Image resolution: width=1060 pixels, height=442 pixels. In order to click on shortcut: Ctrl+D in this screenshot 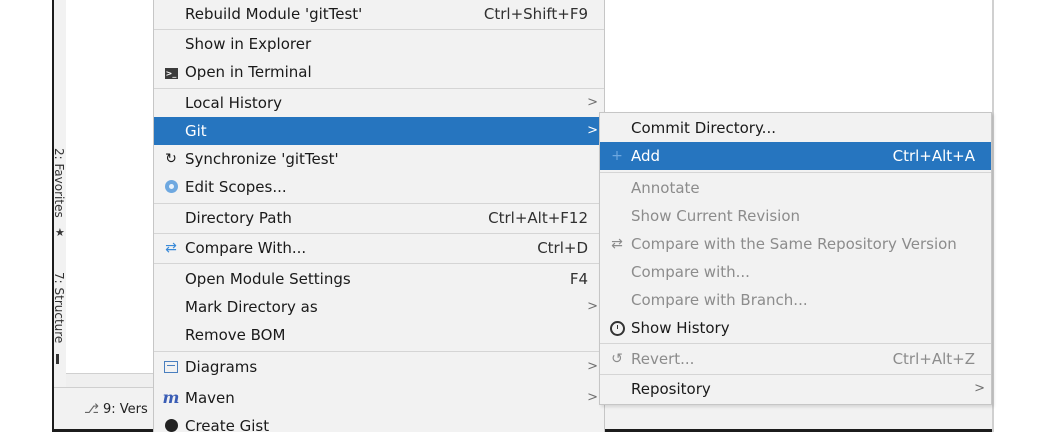, I will do `click(562, 248)`.